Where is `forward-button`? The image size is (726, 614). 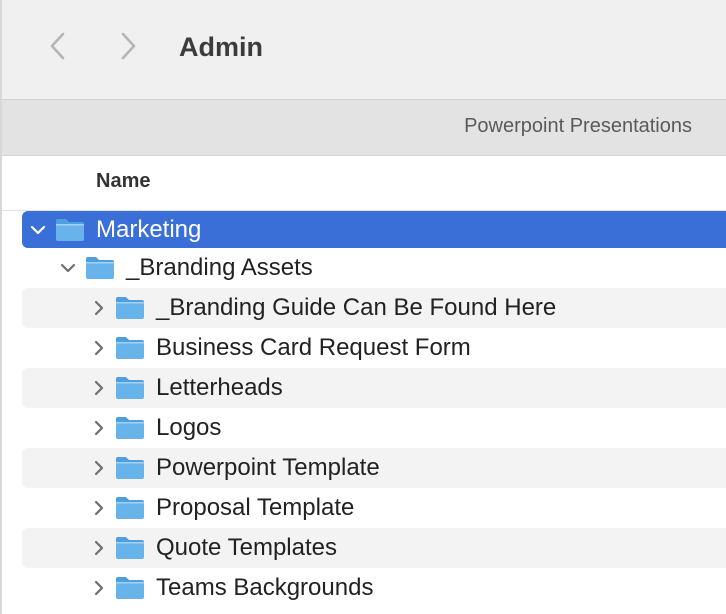
forward-button is located at coordinates (128, 46).